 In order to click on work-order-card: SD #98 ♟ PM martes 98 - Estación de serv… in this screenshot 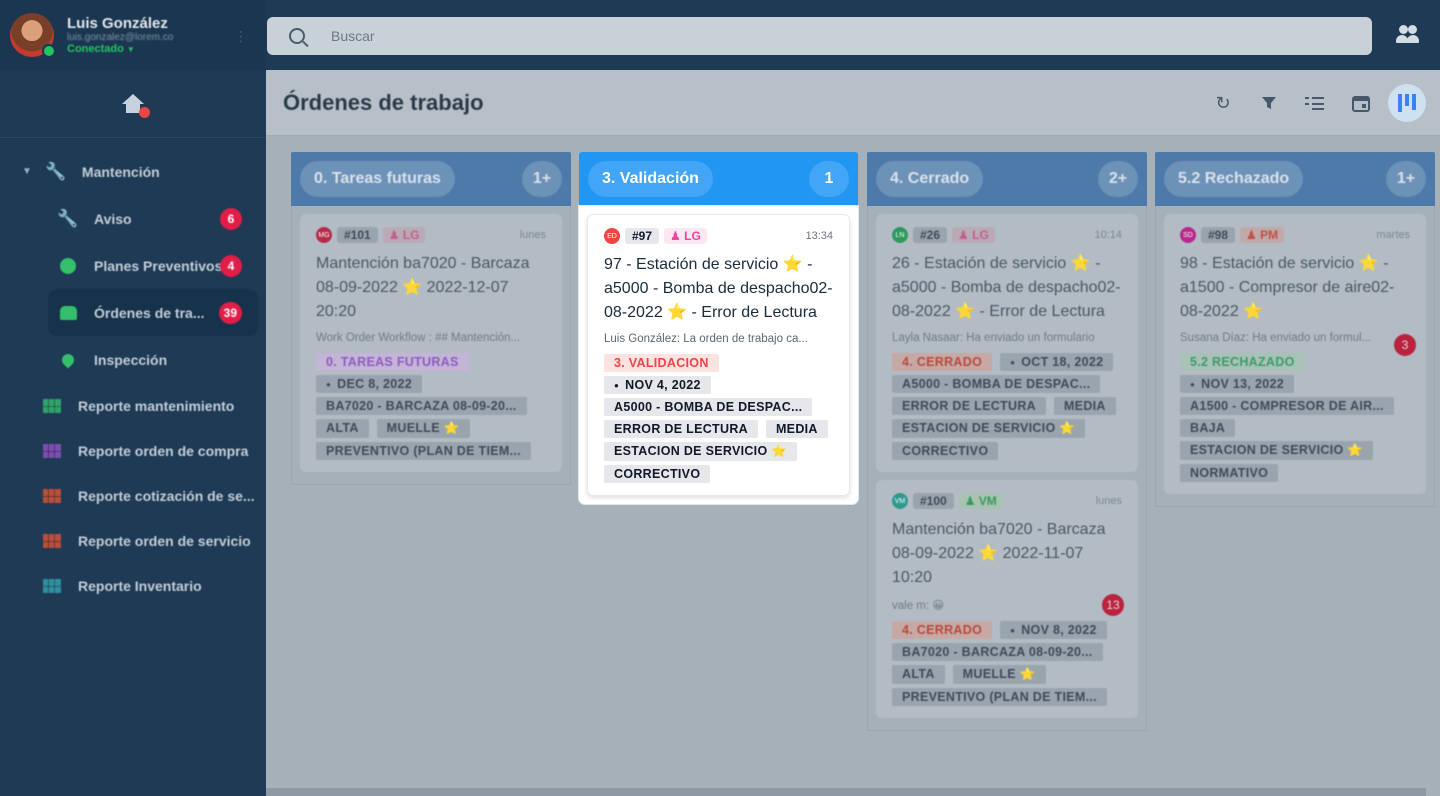, I will do `click(1295, 354)`.